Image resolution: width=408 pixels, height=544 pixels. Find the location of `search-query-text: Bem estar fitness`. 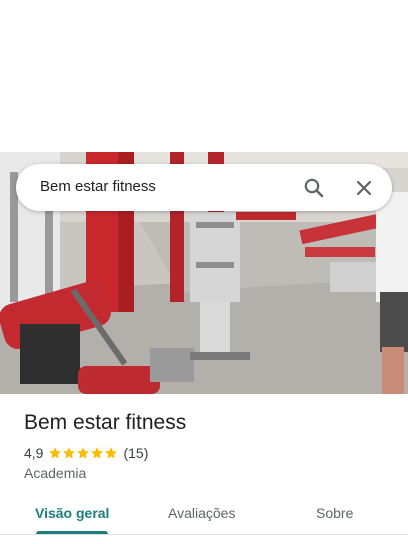

search-query-text: Bem estar fitness is located at coordinates (98, 186).